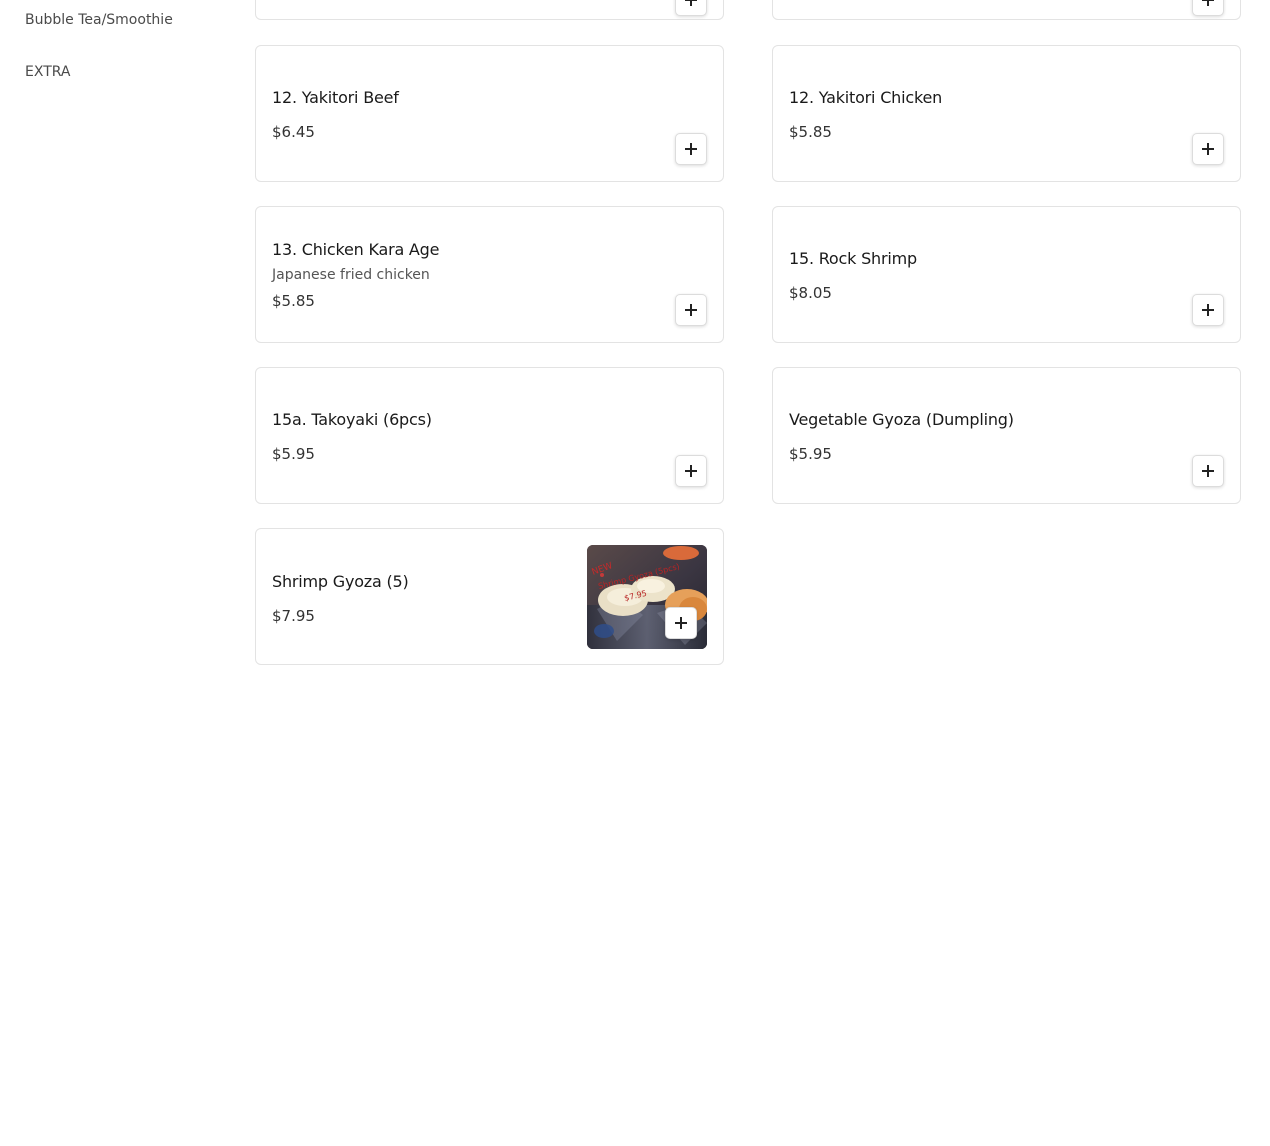 The height and width of the screenshot is (1146, 1270). Describe the element at coordinates (810, 293) in the screenshot. I see `item-price: $8.05` at that location.